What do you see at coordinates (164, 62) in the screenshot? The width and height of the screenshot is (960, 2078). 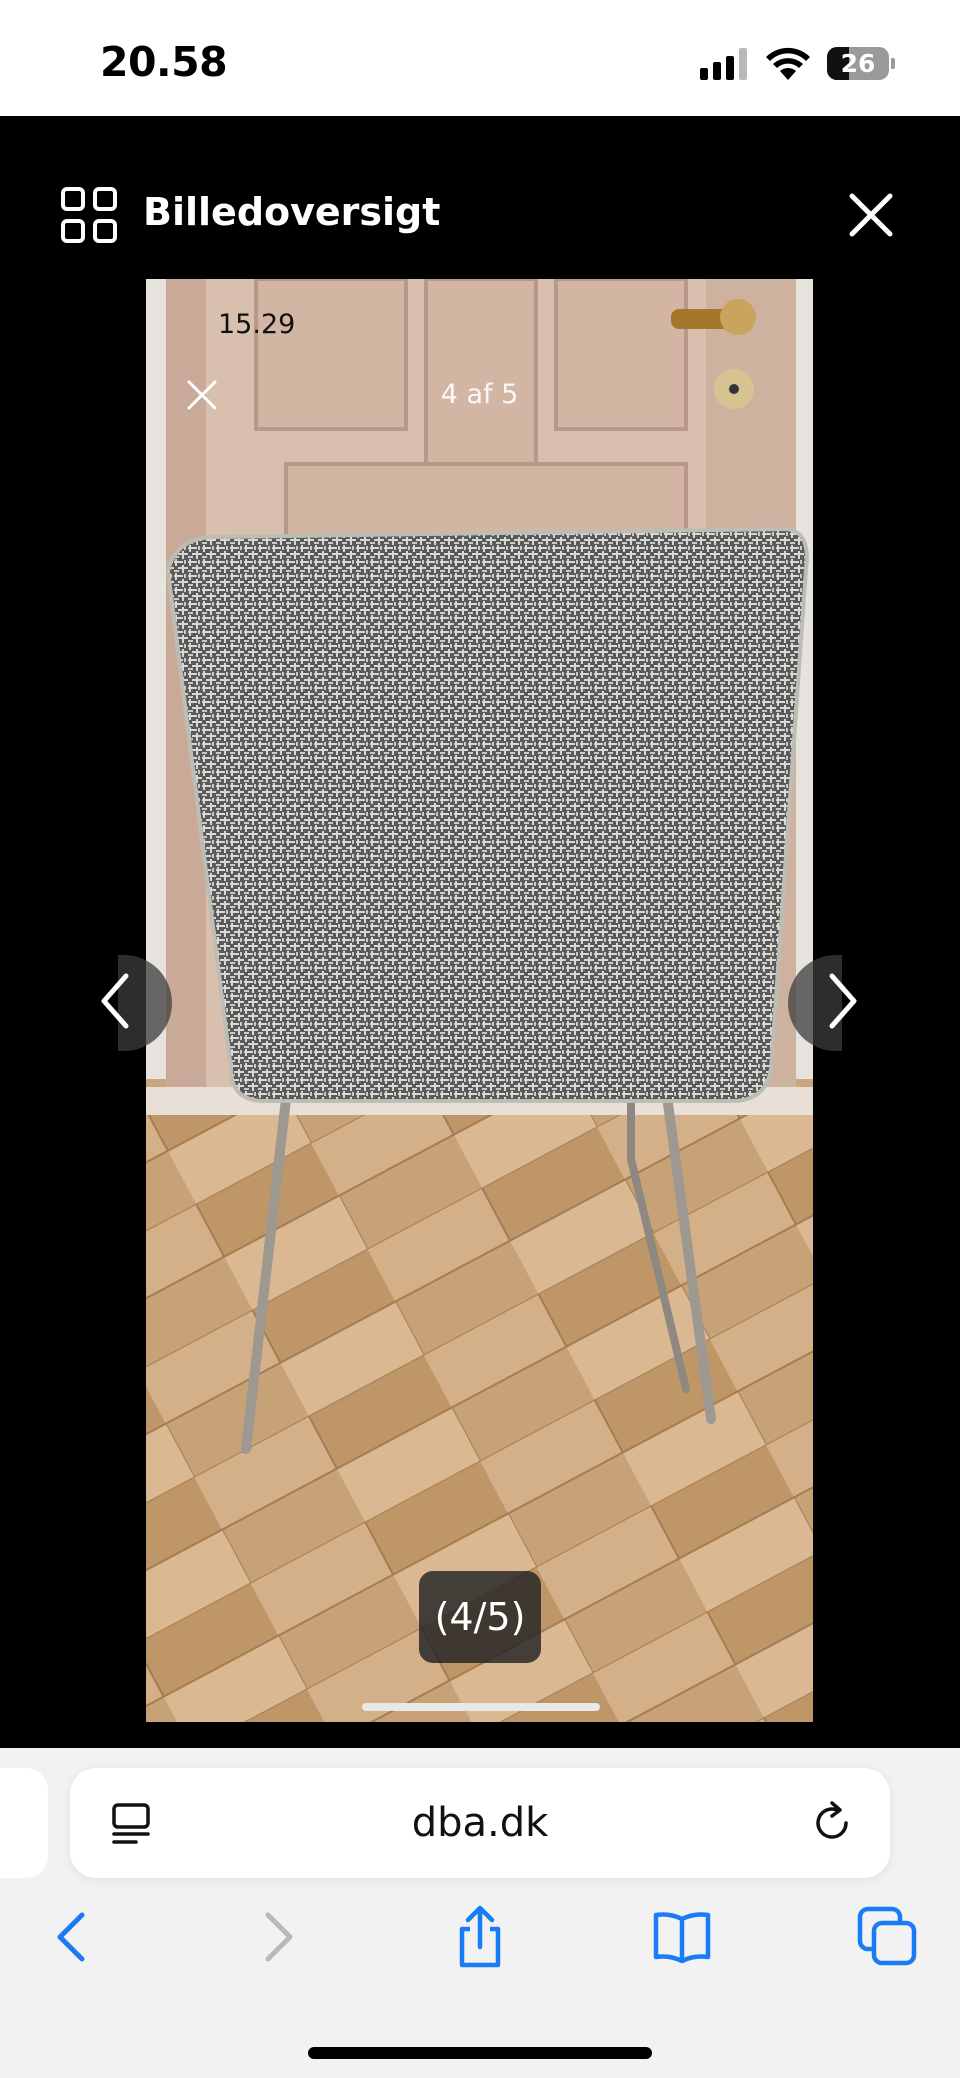 I see `status-time: 20.58` at bounding box center [164, 62].